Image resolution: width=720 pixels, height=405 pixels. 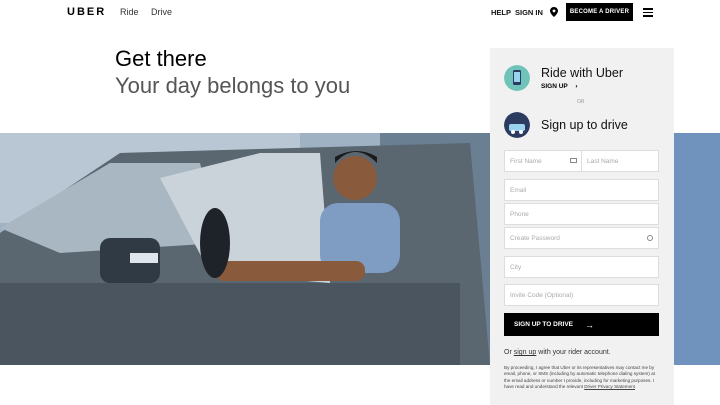 I want to click on driver-car-icon, so click(x=517, y=125).